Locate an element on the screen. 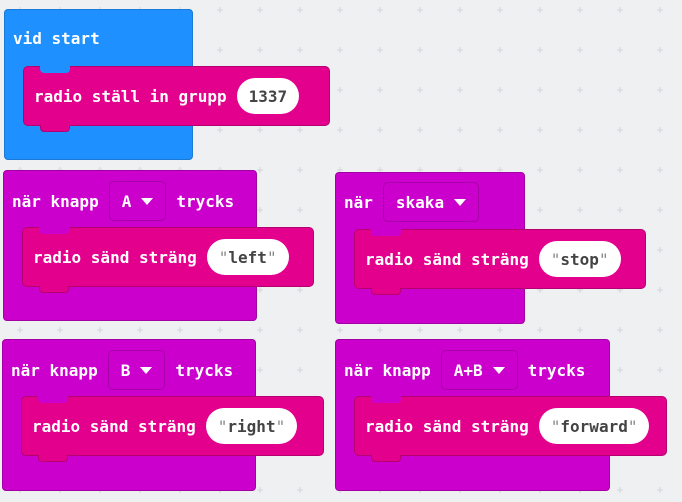 Image resolution: width=682 pixels, height=502 pixels. on-gesture-block: när skaka radio sänd sträng " stop " is located at coordinates (490, 248).